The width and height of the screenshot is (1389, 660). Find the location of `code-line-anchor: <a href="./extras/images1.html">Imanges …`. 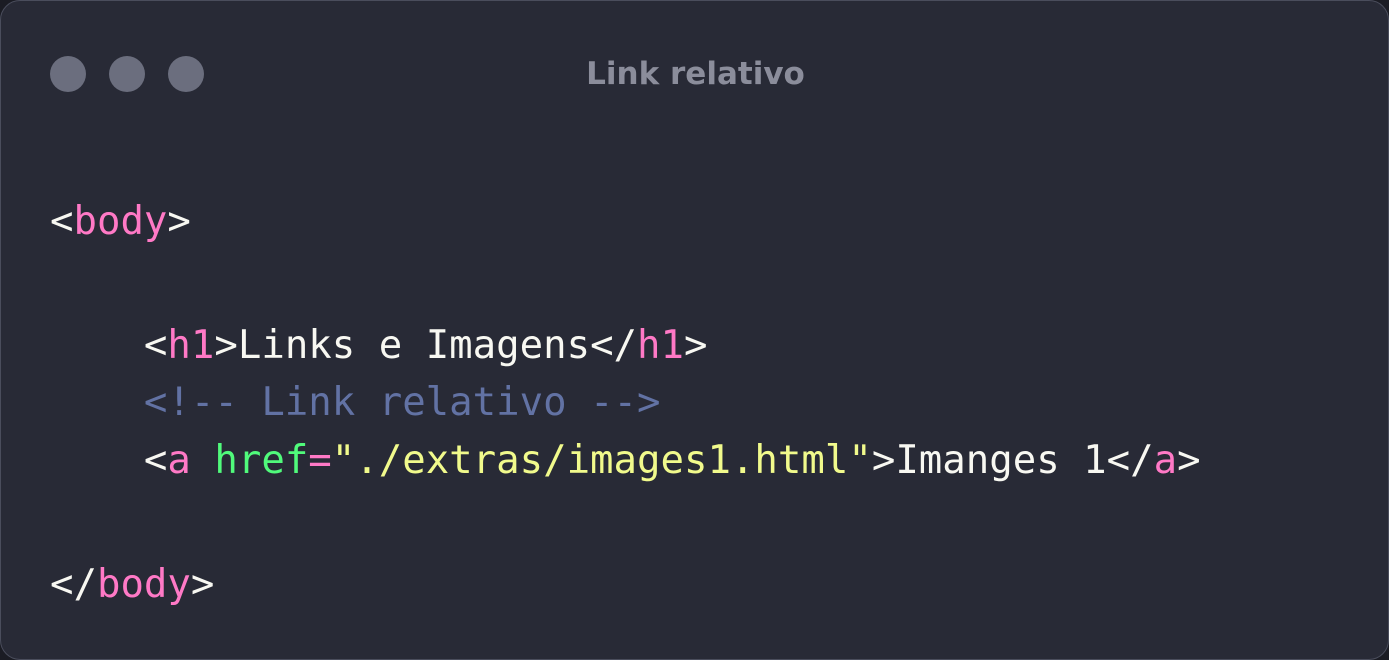

code-line-anchor: <a href="./extras/images1.html">Imanges … is located at coordinates (625, 461).